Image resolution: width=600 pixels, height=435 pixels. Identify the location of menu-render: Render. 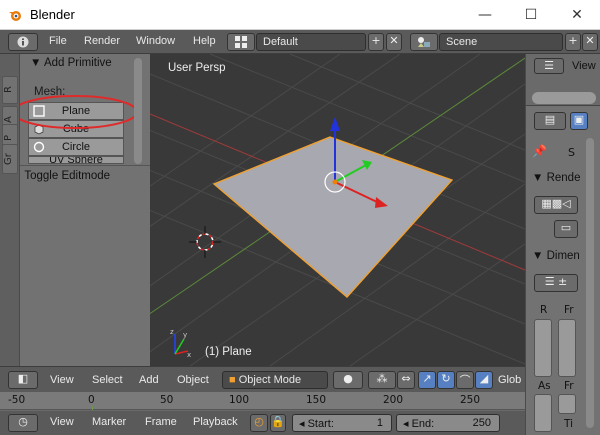
(102, 41).